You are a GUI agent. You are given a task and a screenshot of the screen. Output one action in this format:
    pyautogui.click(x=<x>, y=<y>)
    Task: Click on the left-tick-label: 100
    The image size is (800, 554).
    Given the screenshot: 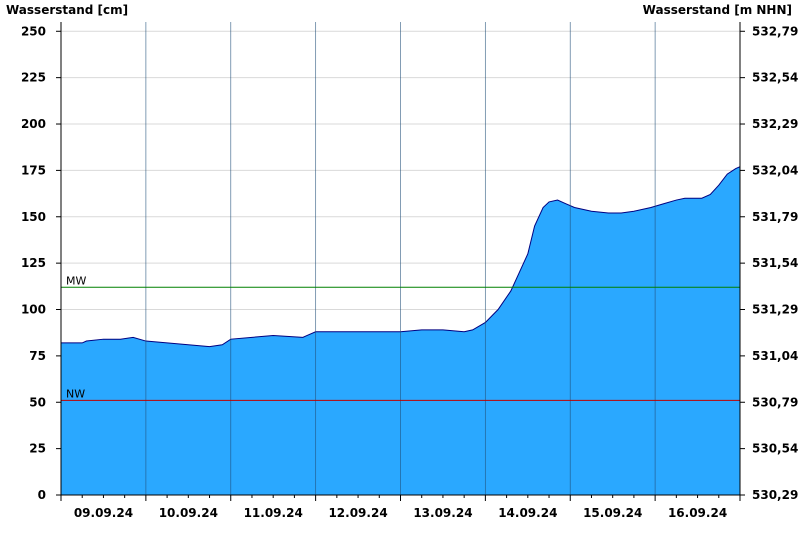 What is the action you would take?
    pyautogui.click(x=33, y=310)
    